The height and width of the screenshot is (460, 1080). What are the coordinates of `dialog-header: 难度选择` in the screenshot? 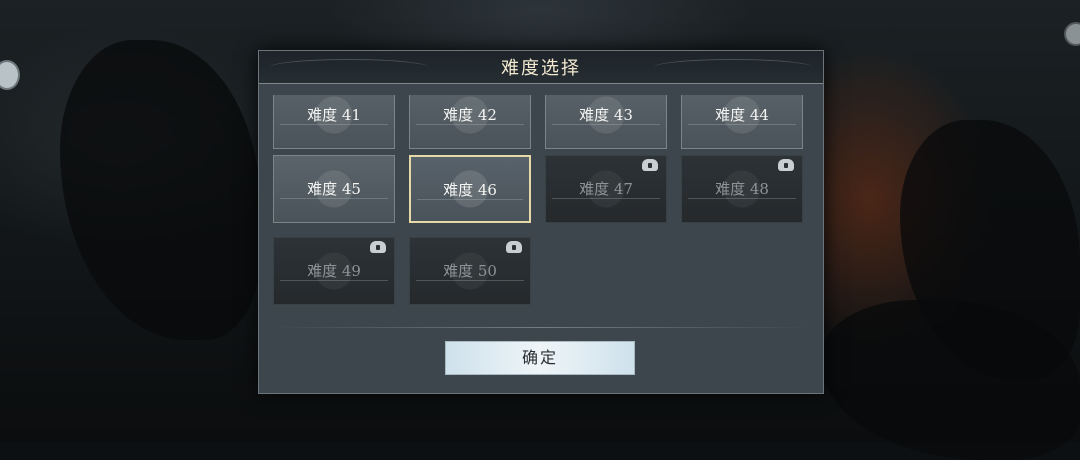 It's located at (541, 67).